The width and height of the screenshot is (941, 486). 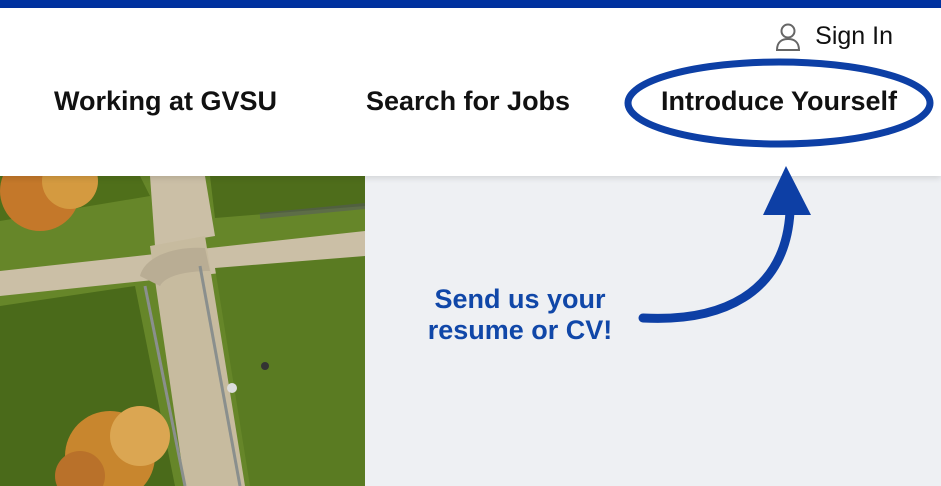 I want to click on callout-line-1: Send us your, so click(x=520, y=299).